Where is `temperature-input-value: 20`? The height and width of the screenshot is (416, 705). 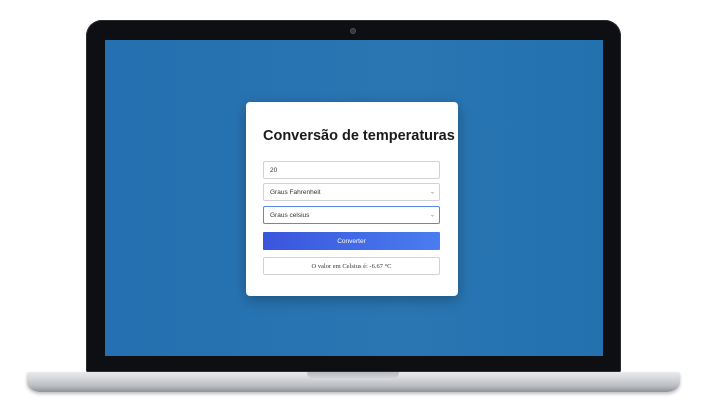
temperature-input-value: 20 is located at coordinates (274, 170).